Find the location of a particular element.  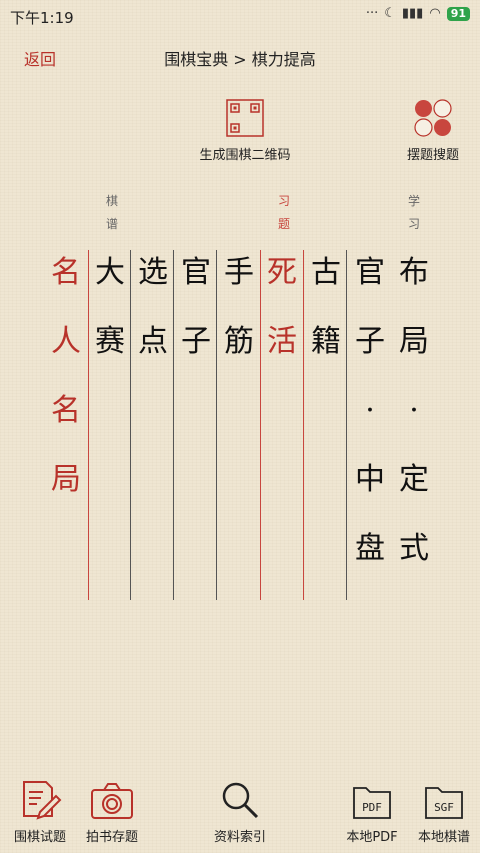

category-ancient-books: 古 籍 is located at coordinates (326, 307).